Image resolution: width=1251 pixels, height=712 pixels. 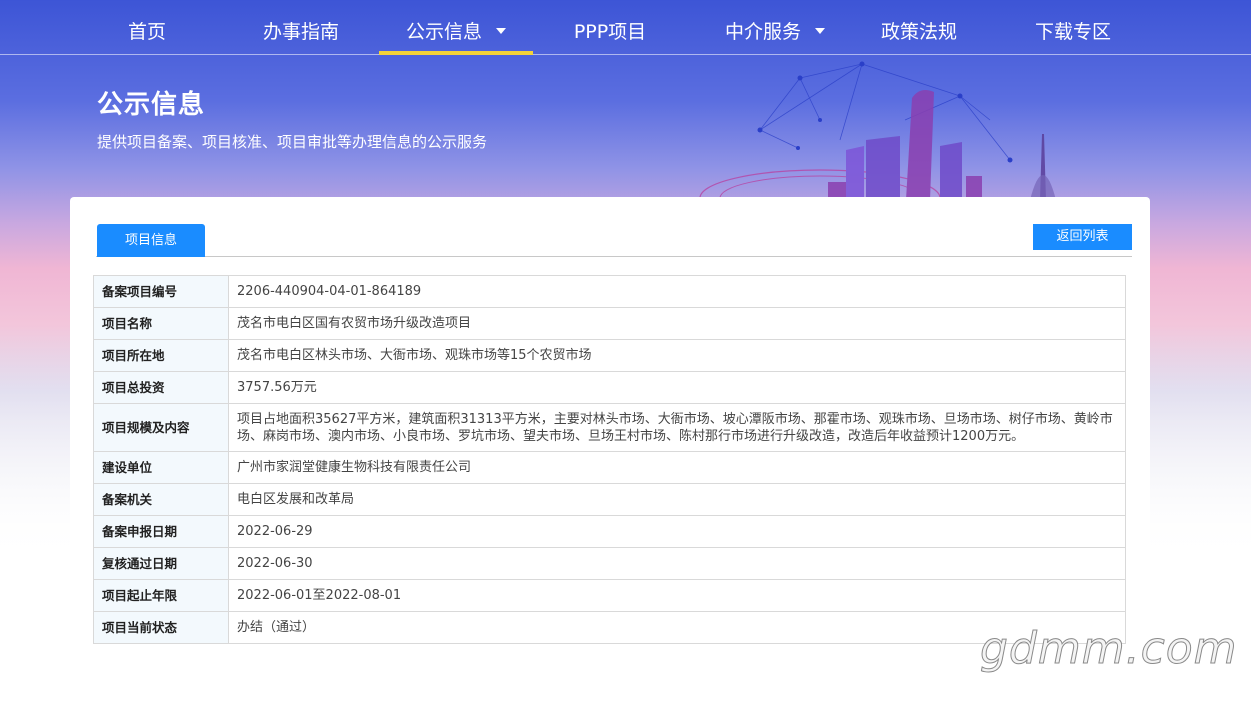 I want to click on table-row: 项目名称 茂名市电白区国有农贸市场升级改造项目, so click(x=609, y=323).